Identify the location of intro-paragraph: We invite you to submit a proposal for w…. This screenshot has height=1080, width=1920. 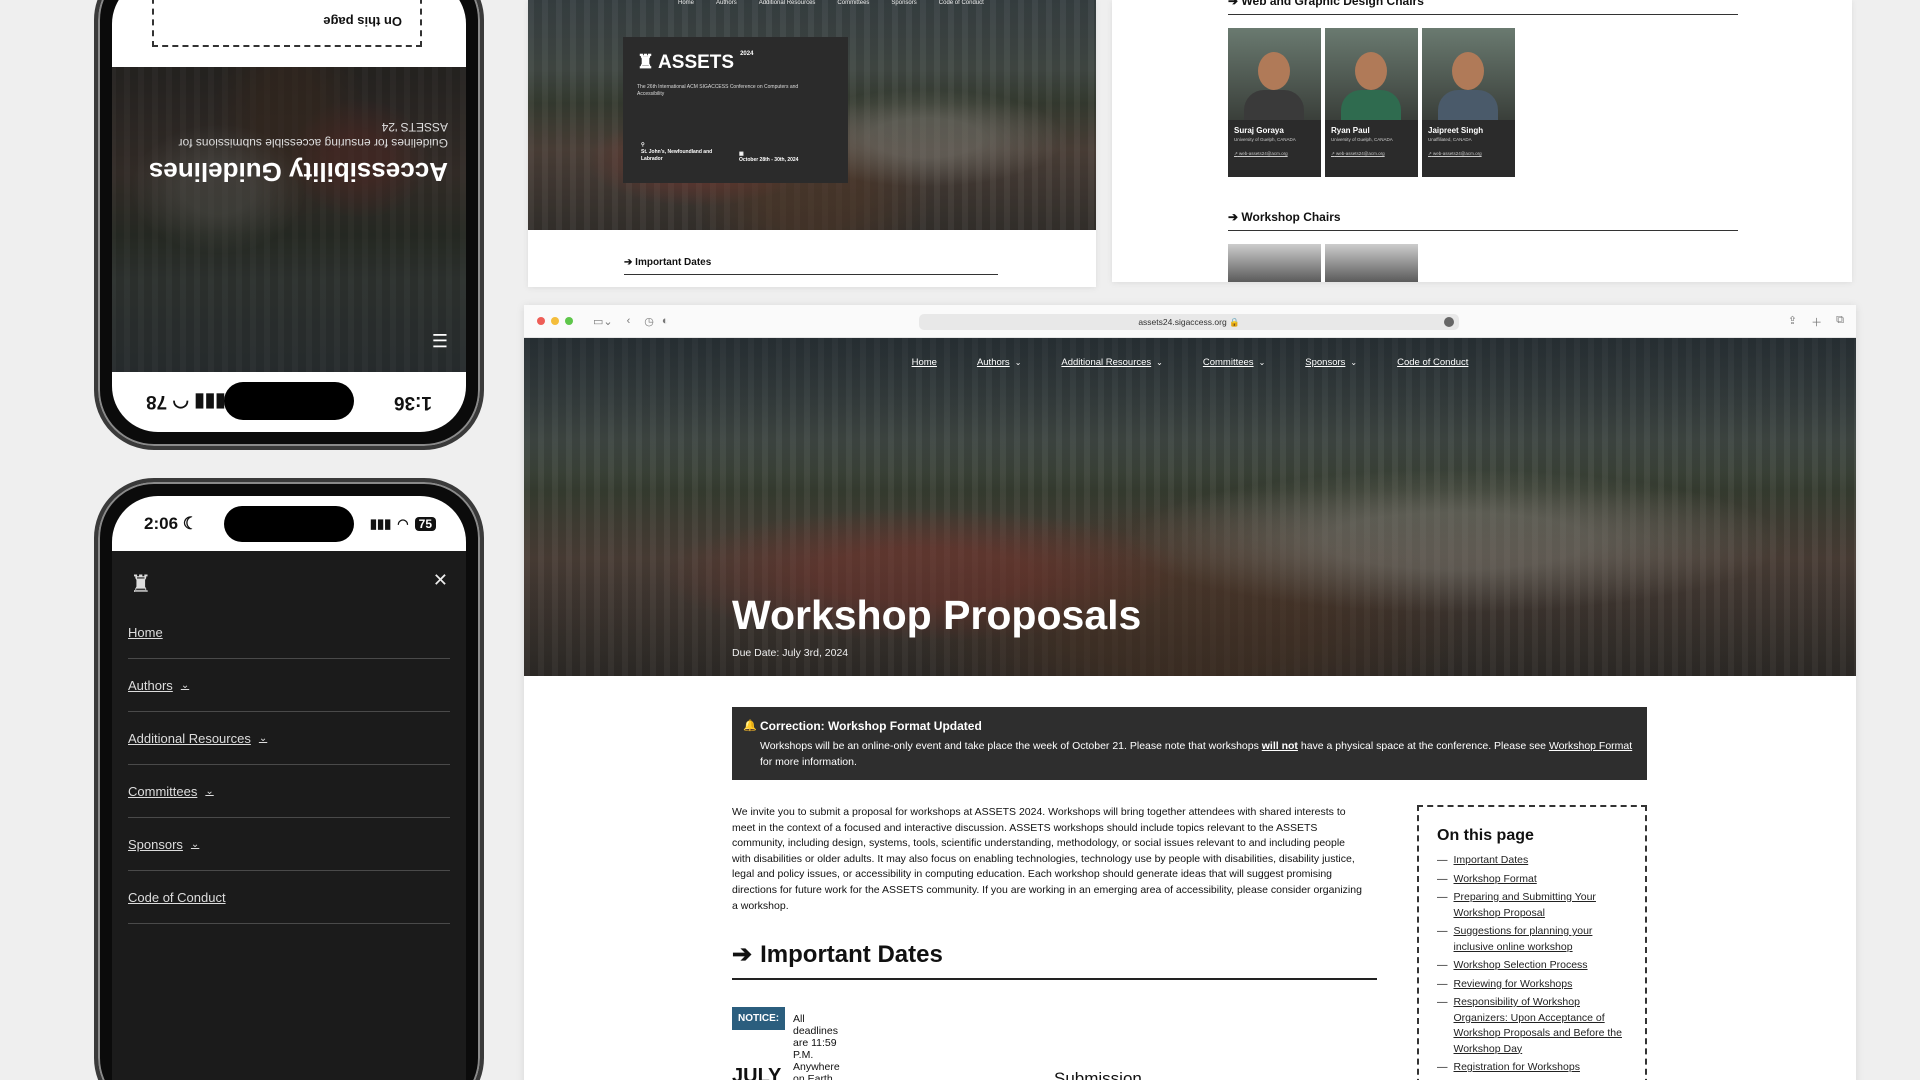
(1047, 859).